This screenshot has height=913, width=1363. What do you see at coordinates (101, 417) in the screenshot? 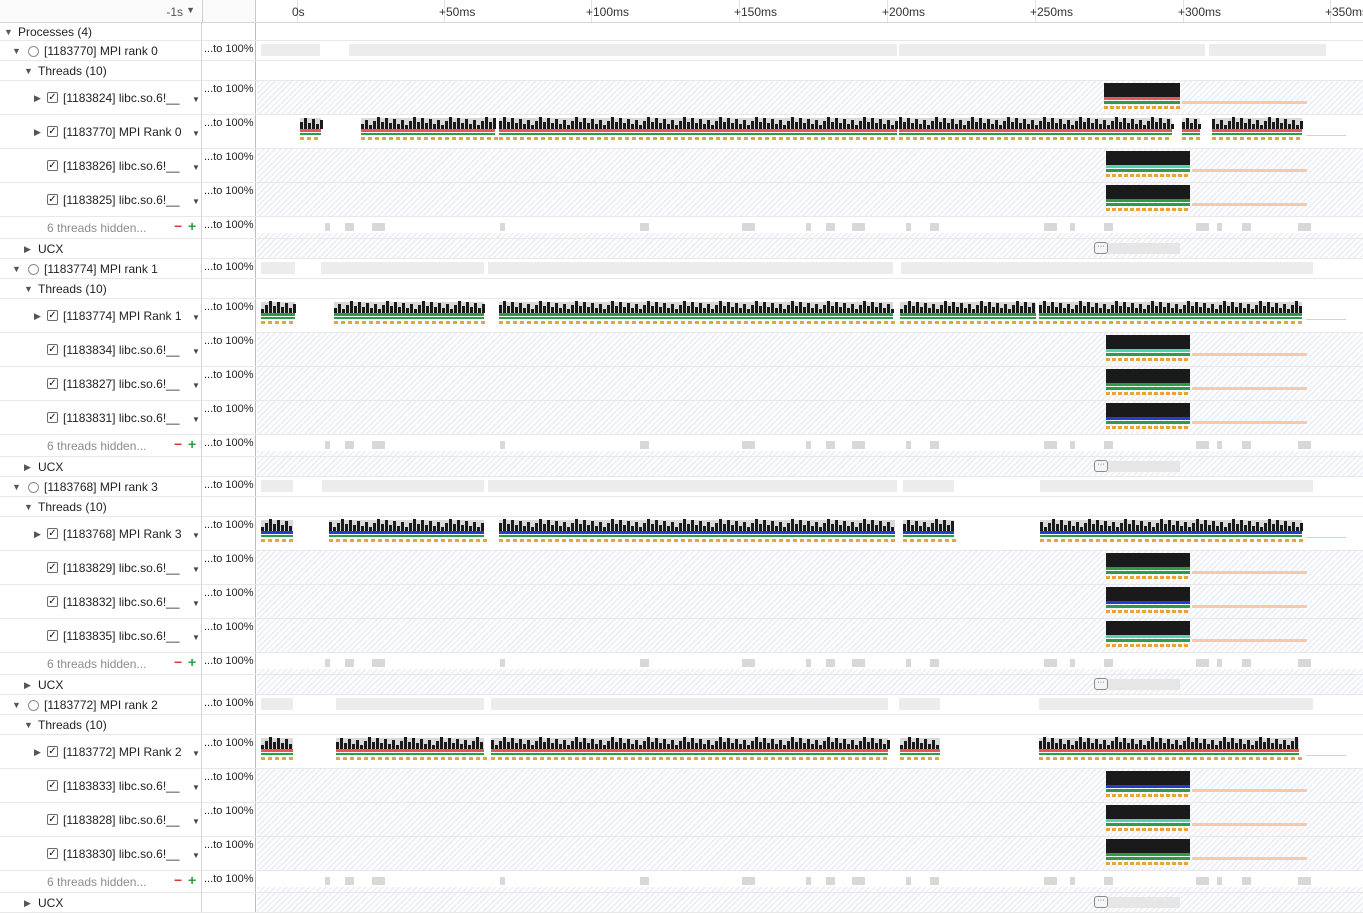
I see `row-label-cell: ✓ [1183831] libc.so.6!__ ▼` at bounding box center [101, 417].